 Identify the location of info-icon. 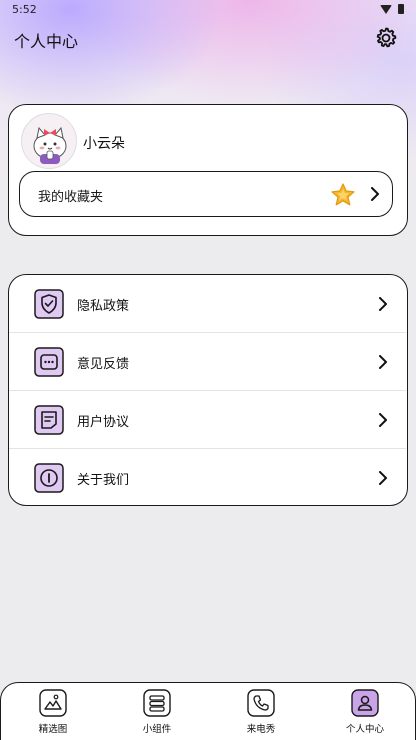
(49, 478).